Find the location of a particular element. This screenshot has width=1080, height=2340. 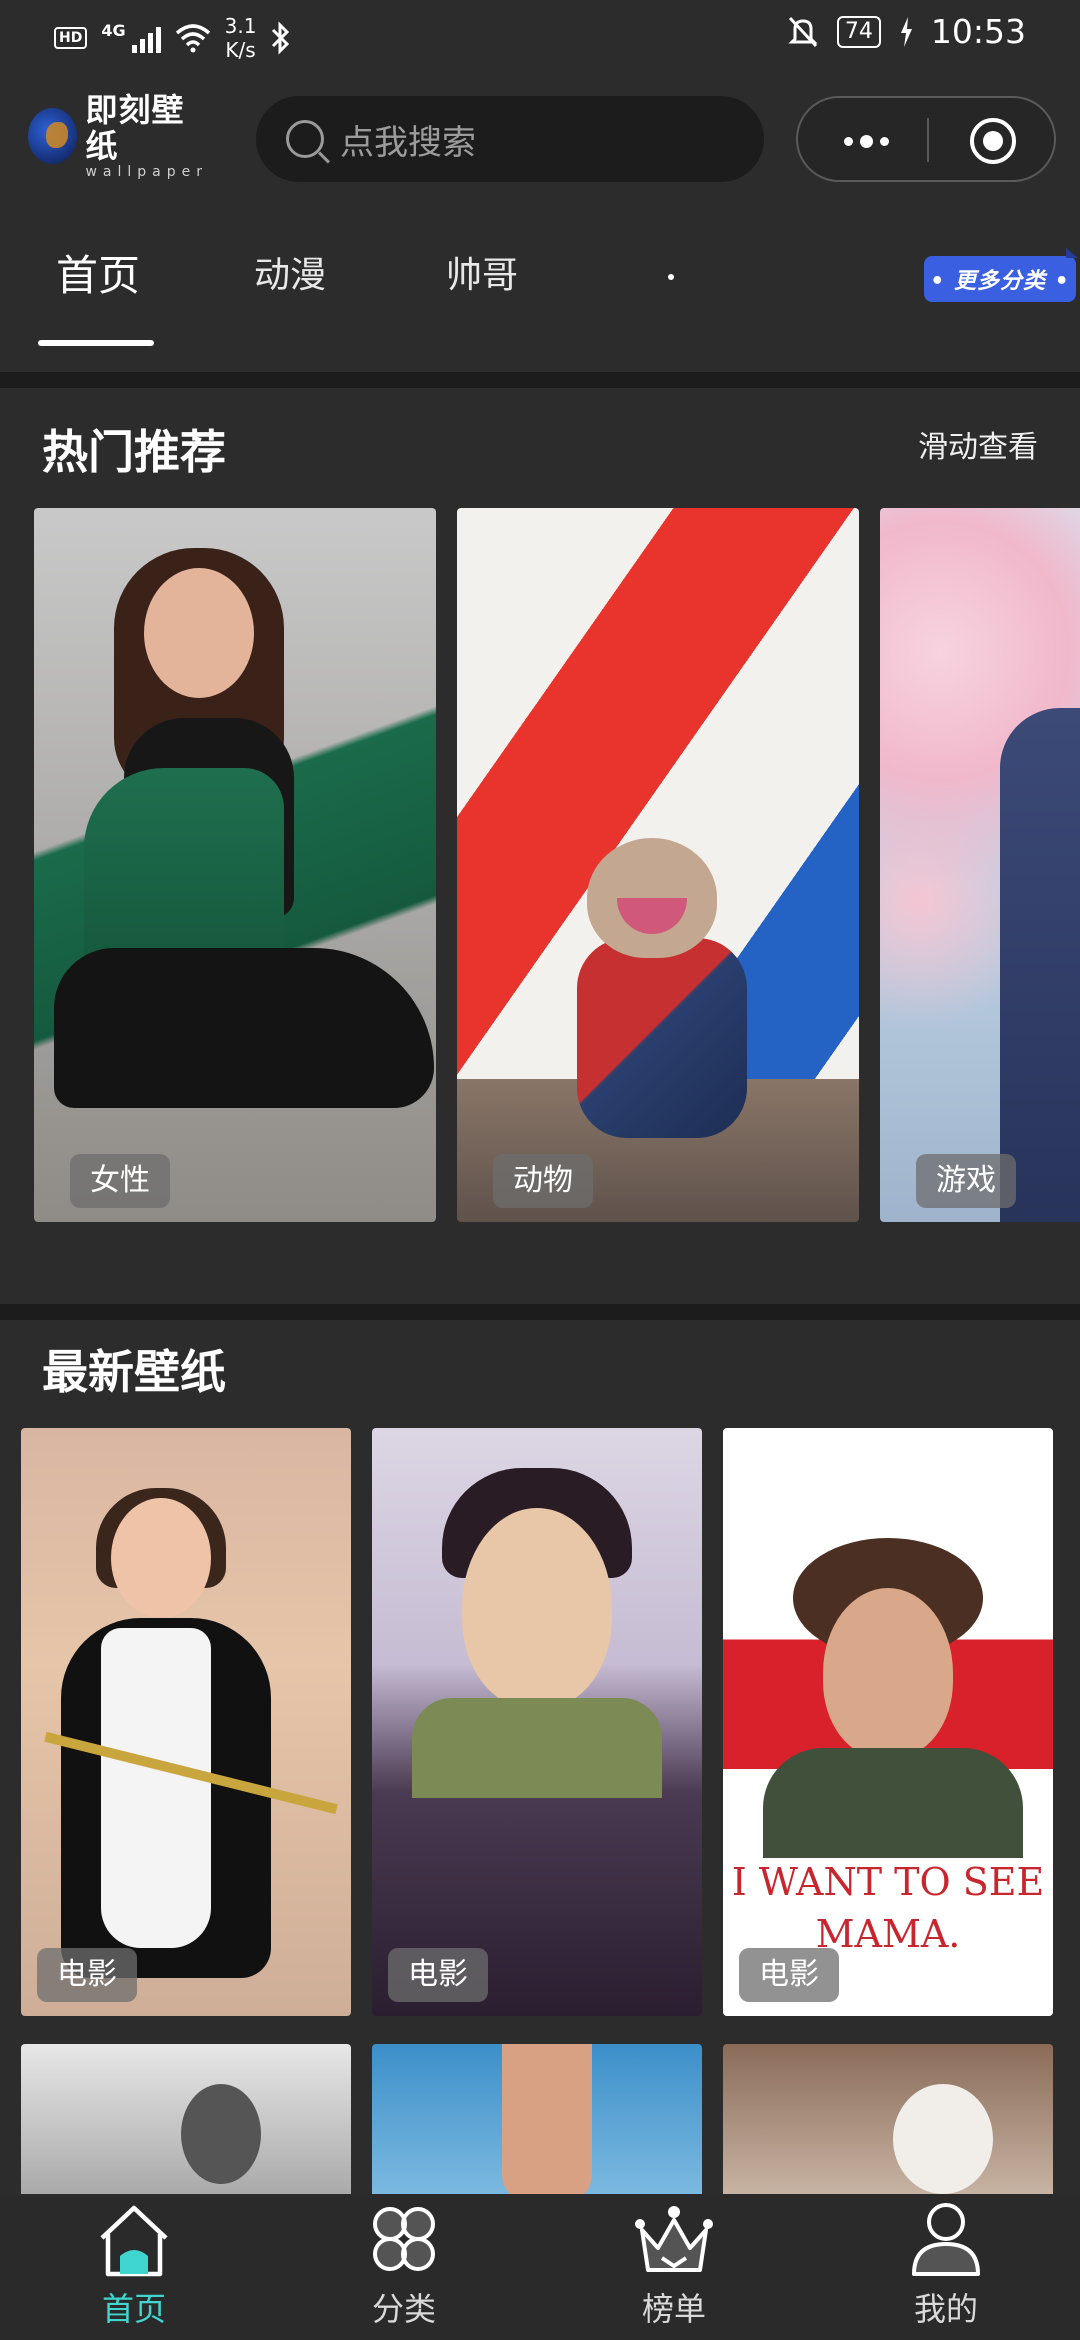

crown-icon is located at coordinates (674, 2239).